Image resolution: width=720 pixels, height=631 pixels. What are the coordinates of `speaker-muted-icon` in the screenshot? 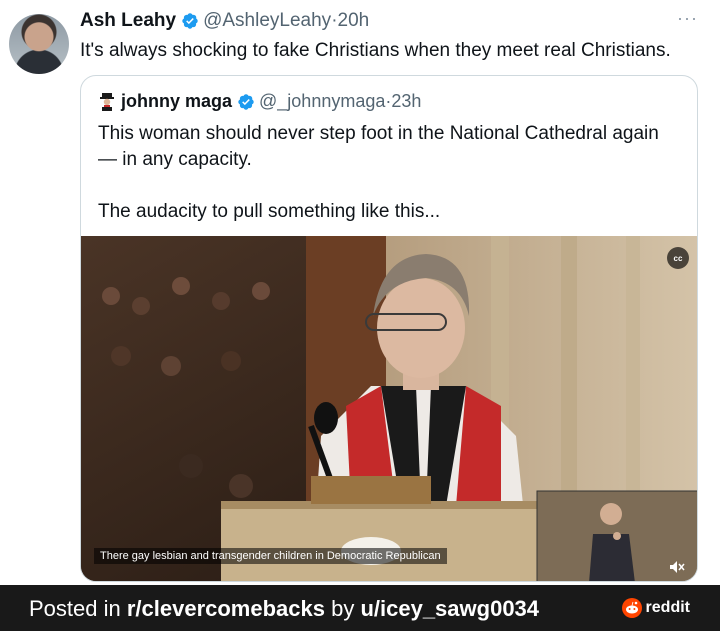 It's located at (677, 568).